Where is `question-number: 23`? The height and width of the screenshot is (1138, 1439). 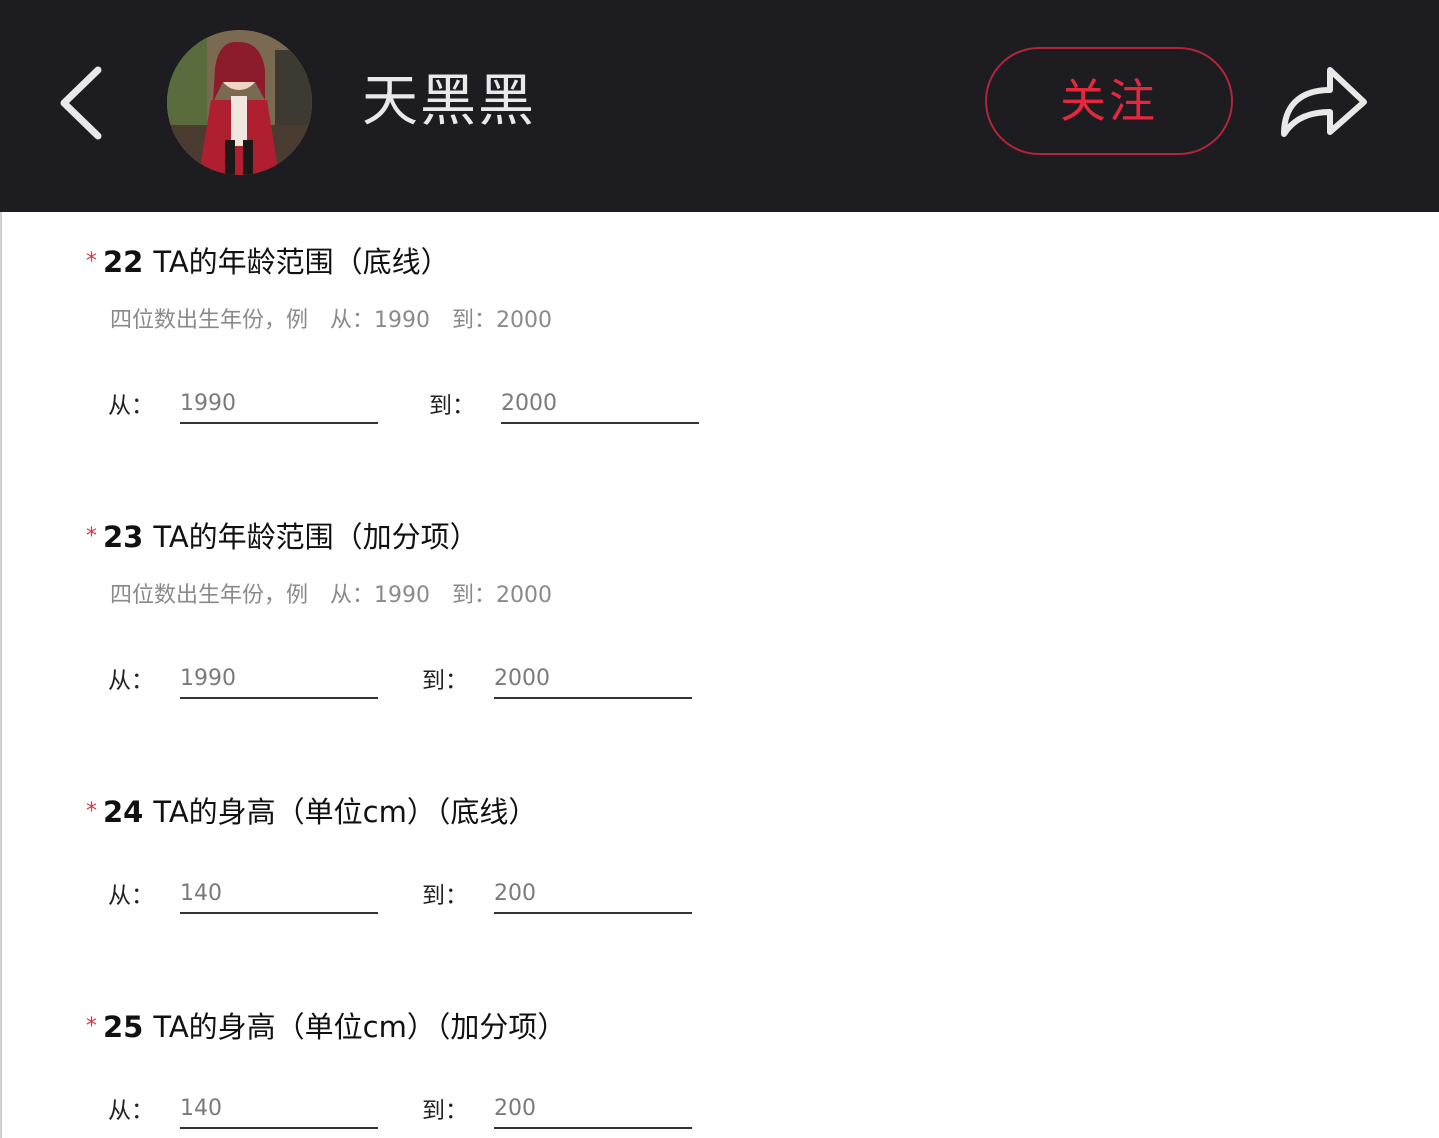
question-number: 23 is located at coordinates (123, 537).